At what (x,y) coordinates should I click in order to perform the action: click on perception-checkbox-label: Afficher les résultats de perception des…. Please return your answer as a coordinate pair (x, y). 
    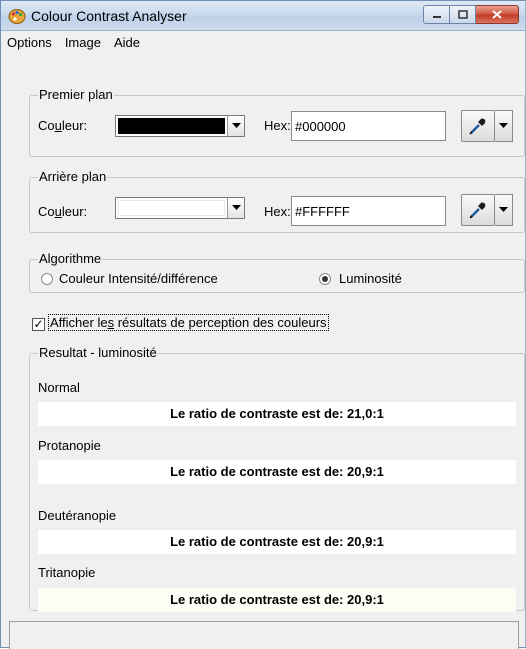
    Looking at the image, I should click on (188, 322).